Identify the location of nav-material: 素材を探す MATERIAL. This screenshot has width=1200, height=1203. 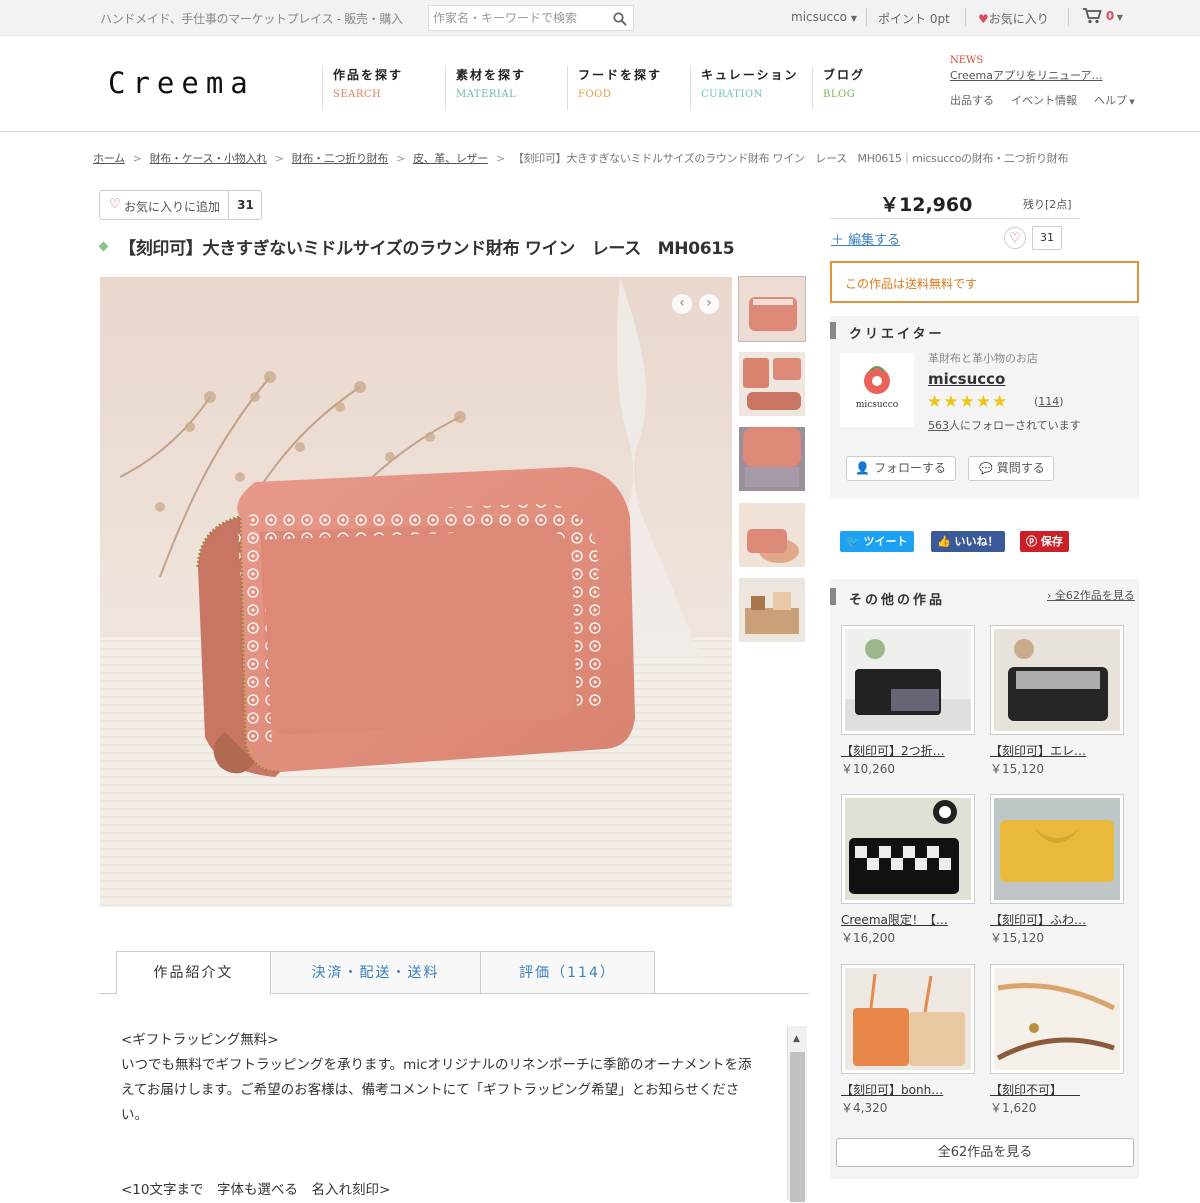
(485, 88).